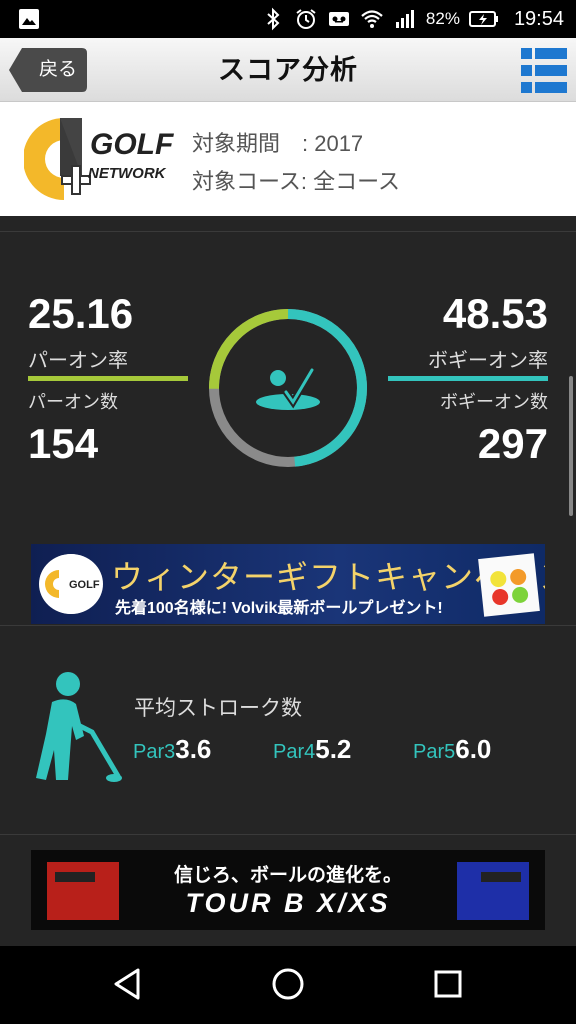 Image resolution: width=576 pixels, height=1024 pixels. What do you see at coordinates (493, 891) in the screenshot?
I see `ball-box-blue-icon` at bounding box center [493, 891].